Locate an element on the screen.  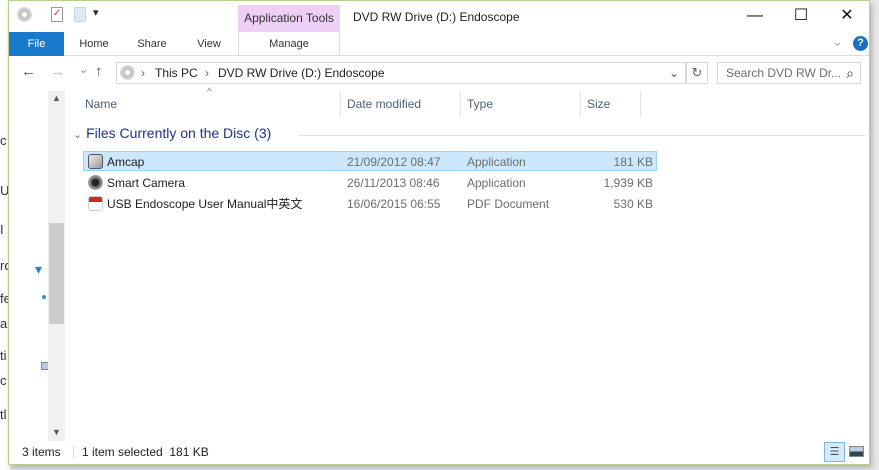
file-date: 16/06/2015 06:55 is located at coordinates (394, 204).